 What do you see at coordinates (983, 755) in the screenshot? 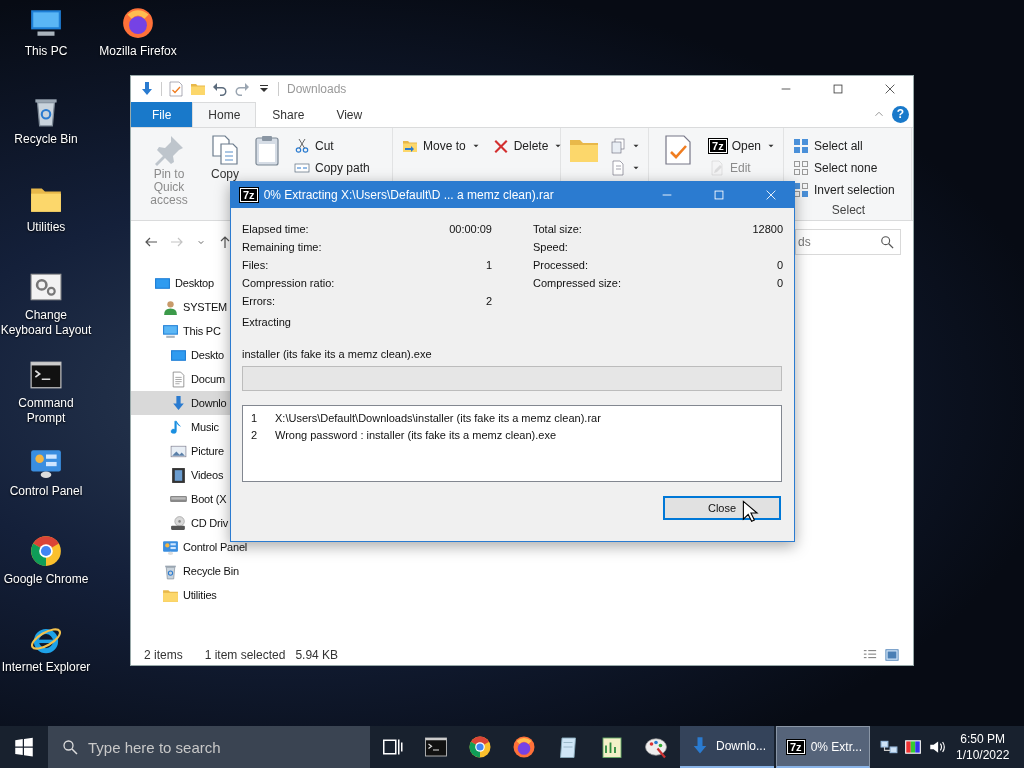
I see `clock-date: 1/10/2022` at bounding box center [983, 755].